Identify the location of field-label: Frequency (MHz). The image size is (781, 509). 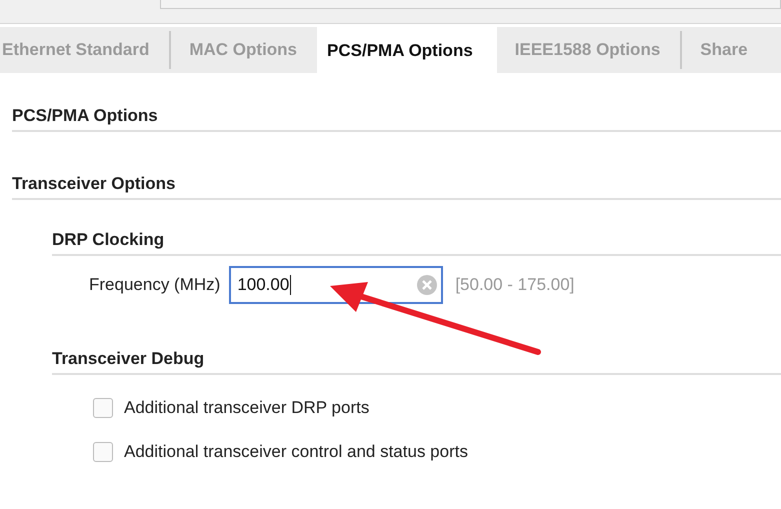
(154, 285).